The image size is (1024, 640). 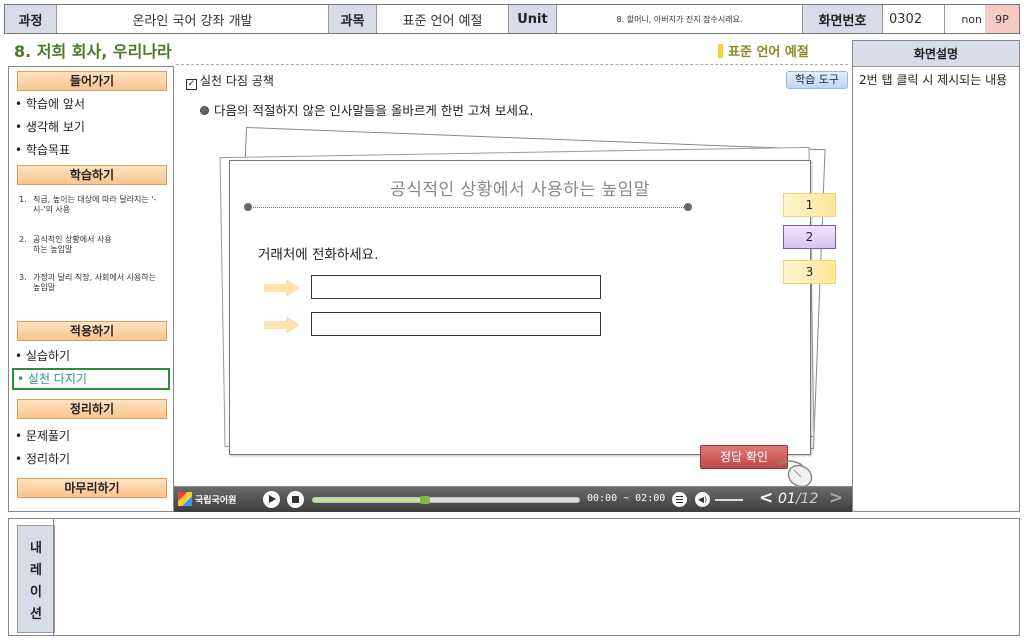 I want to click on checkbox-icon: ✓, so click(x=191, y=84).